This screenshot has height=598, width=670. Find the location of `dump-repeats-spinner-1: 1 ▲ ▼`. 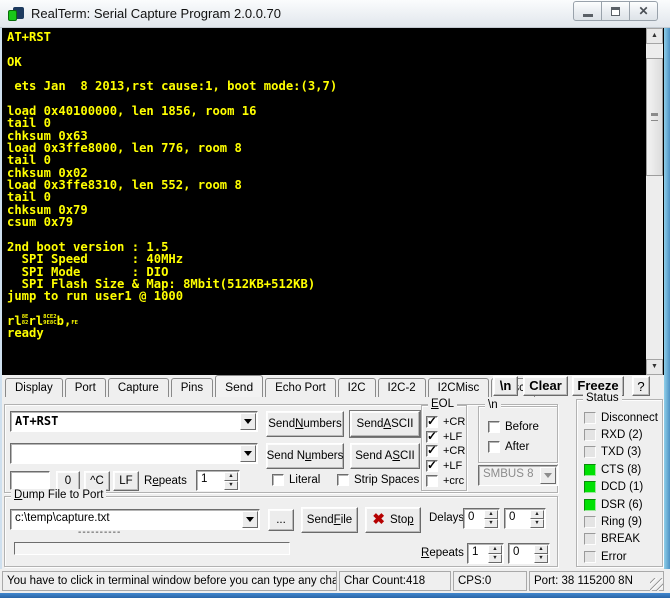

dump-repeats-spinner-1: 1 ▲ ▼ is located at coordinates (485, 553).